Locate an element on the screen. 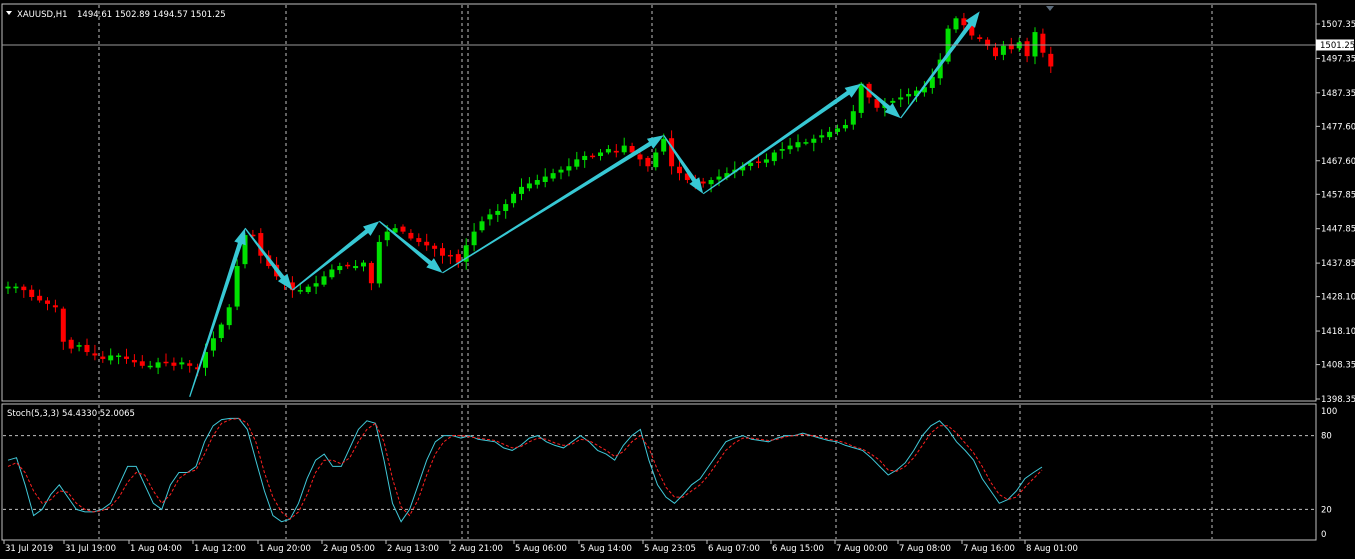 This screenshot has height=559, width=1355. chart-shift-marker-icon is located at coordinates (1050, 8).